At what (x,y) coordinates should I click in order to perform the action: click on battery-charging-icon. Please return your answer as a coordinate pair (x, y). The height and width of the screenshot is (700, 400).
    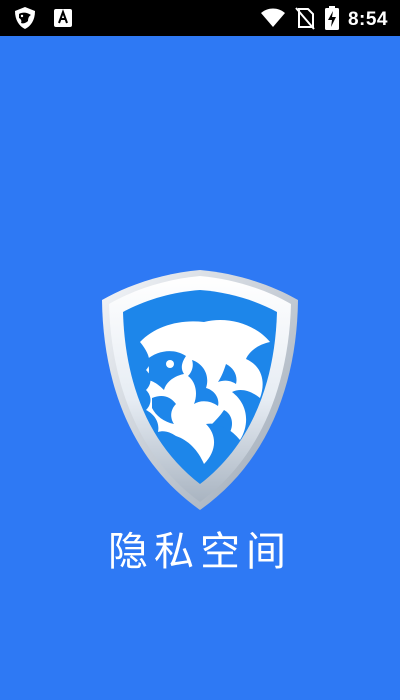
    Looking at the image, I should click on (332, 20).